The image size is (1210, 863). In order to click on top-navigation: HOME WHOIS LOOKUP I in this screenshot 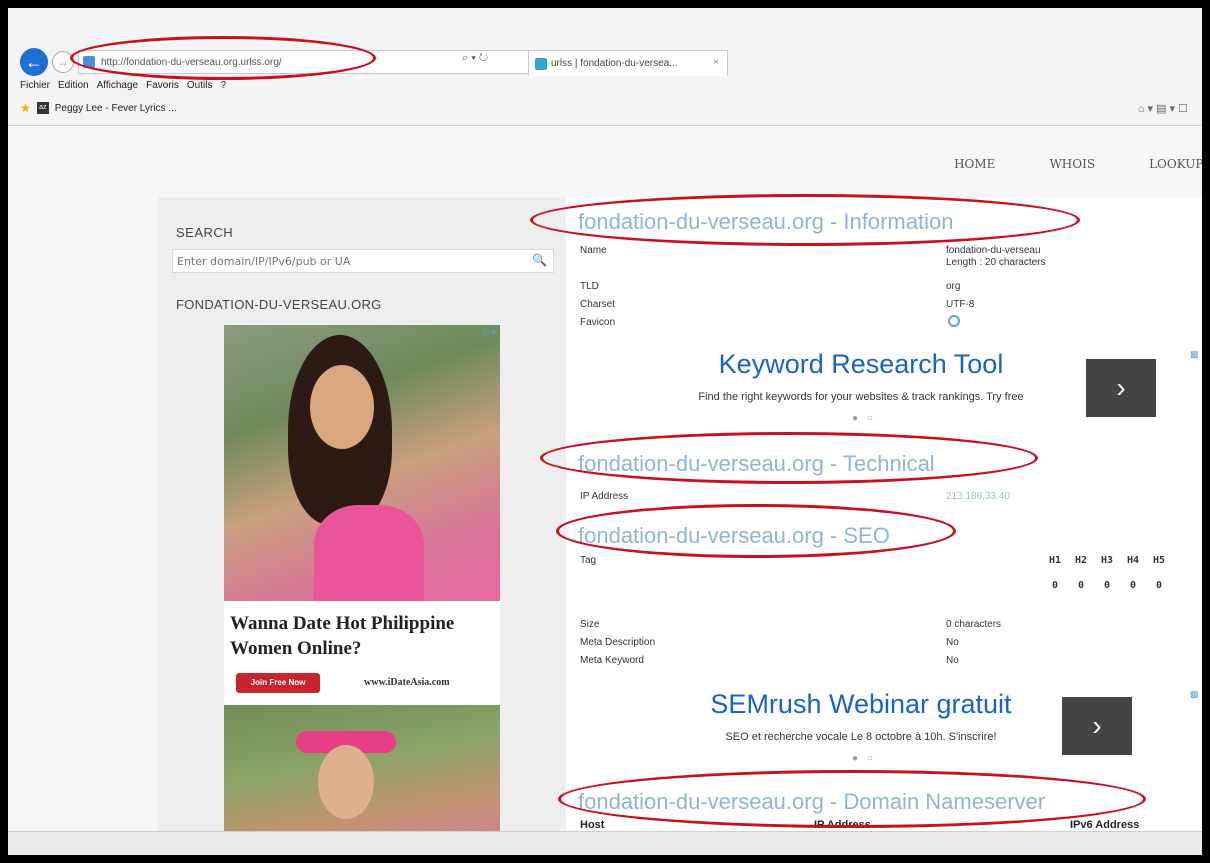, I will do `click(1078, 164)`.